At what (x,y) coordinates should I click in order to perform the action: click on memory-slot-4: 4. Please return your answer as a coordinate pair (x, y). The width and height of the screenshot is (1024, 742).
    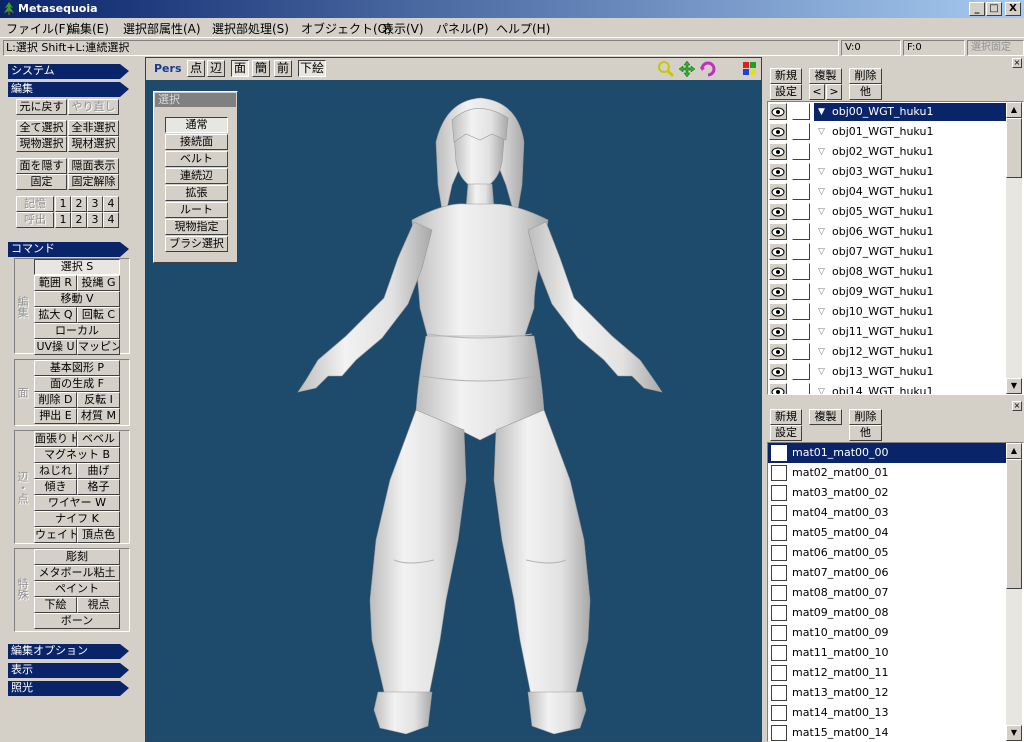
    Looking at the image, I should click on (111, 204).